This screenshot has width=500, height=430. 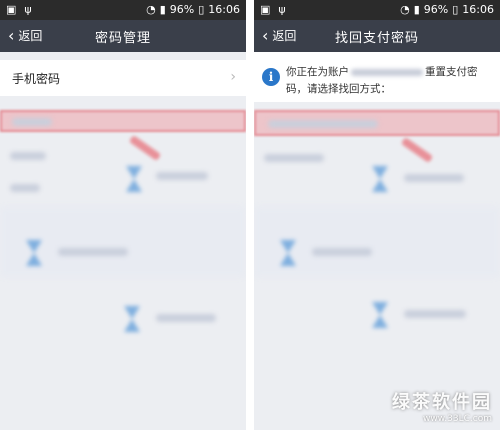 What do you see at coordinates (389, 81) in the screenshot?
I see `info-text: 你正在为账户 重置支付密码，请选择找回方式：` at bounding box center [389, 81].